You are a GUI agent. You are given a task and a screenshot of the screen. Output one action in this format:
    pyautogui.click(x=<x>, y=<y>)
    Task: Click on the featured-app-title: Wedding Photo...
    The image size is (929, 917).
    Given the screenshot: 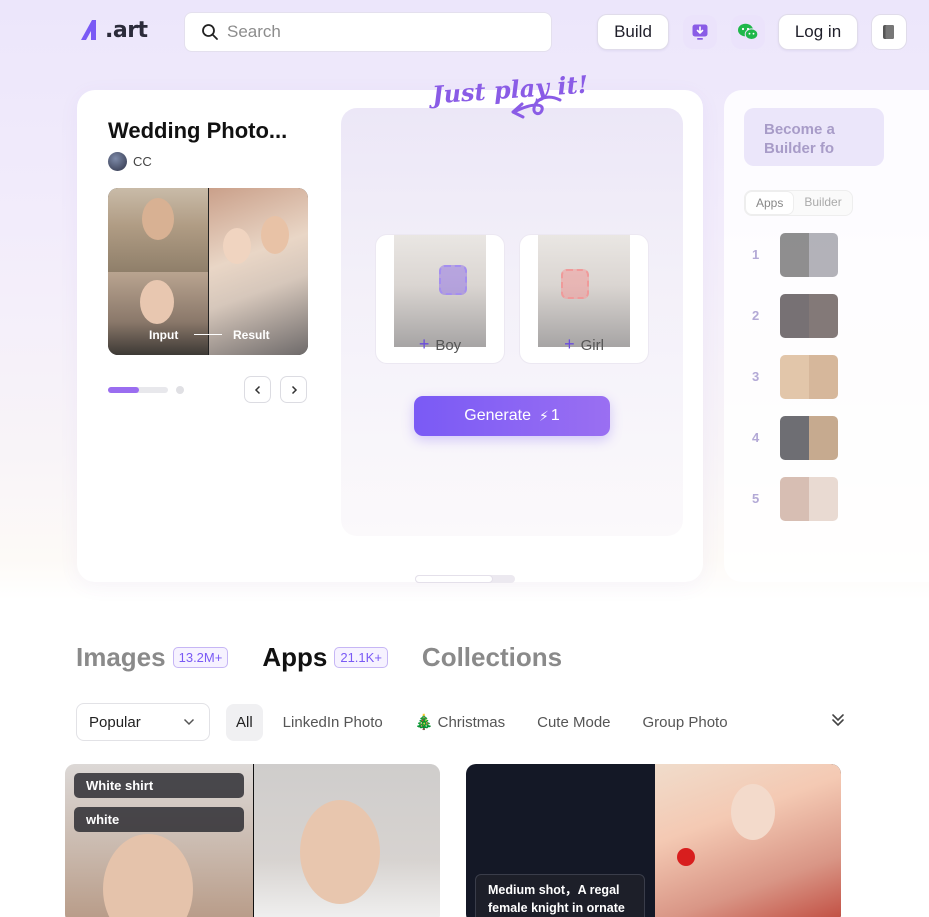 What is the action you would take?
    pyautogui.click(x=197, y=131)
    